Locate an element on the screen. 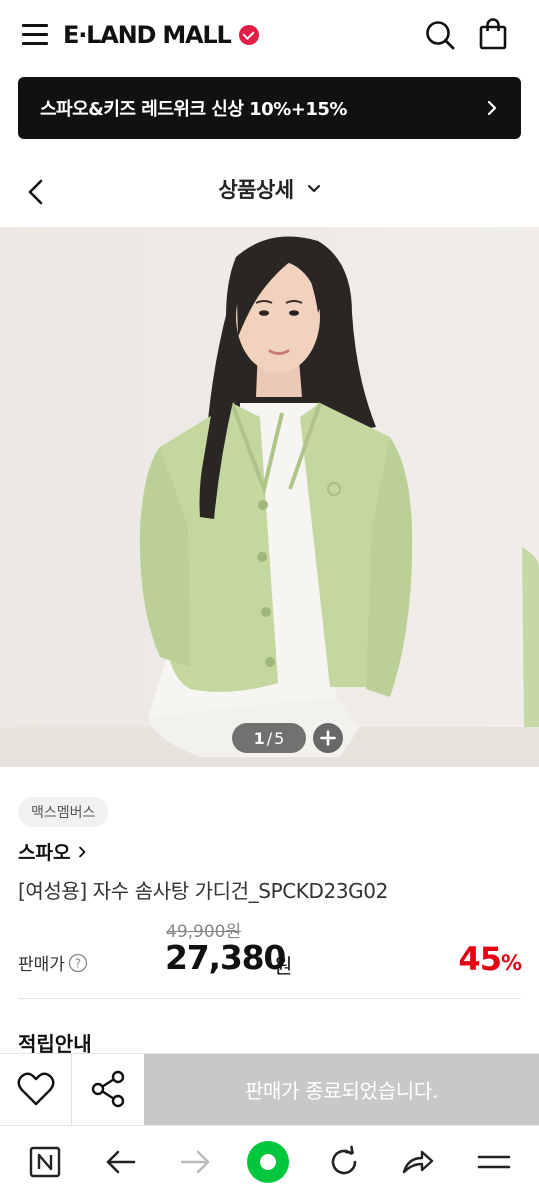  browser-forward-icon is located at coordinates (195, 1162).